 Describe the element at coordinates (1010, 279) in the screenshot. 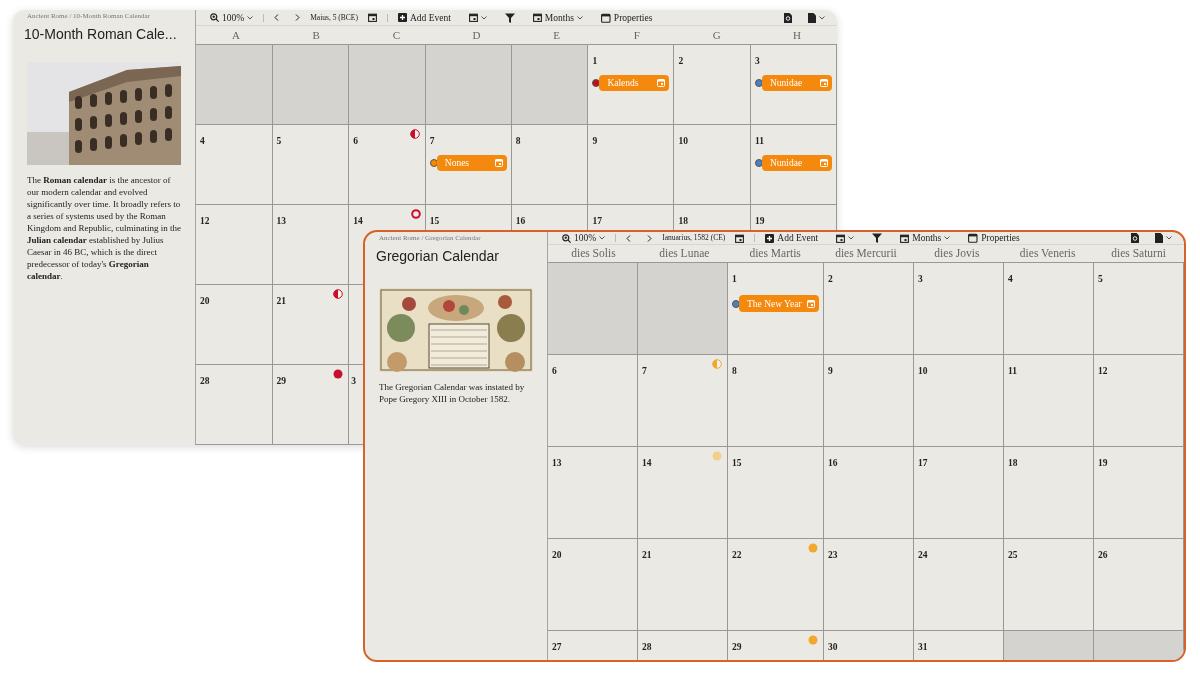

I see `day-number: 4` at that location.